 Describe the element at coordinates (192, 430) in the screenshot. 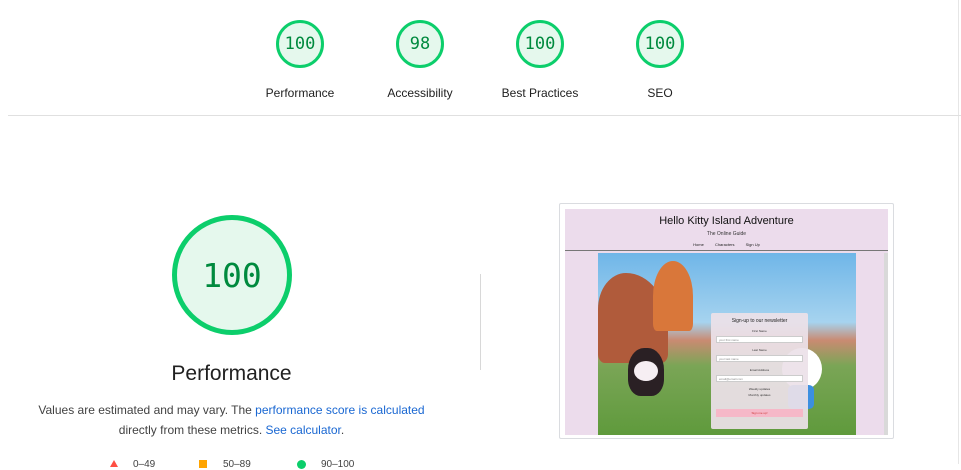

I see `desc-text: directly from these metrics.` at that location.